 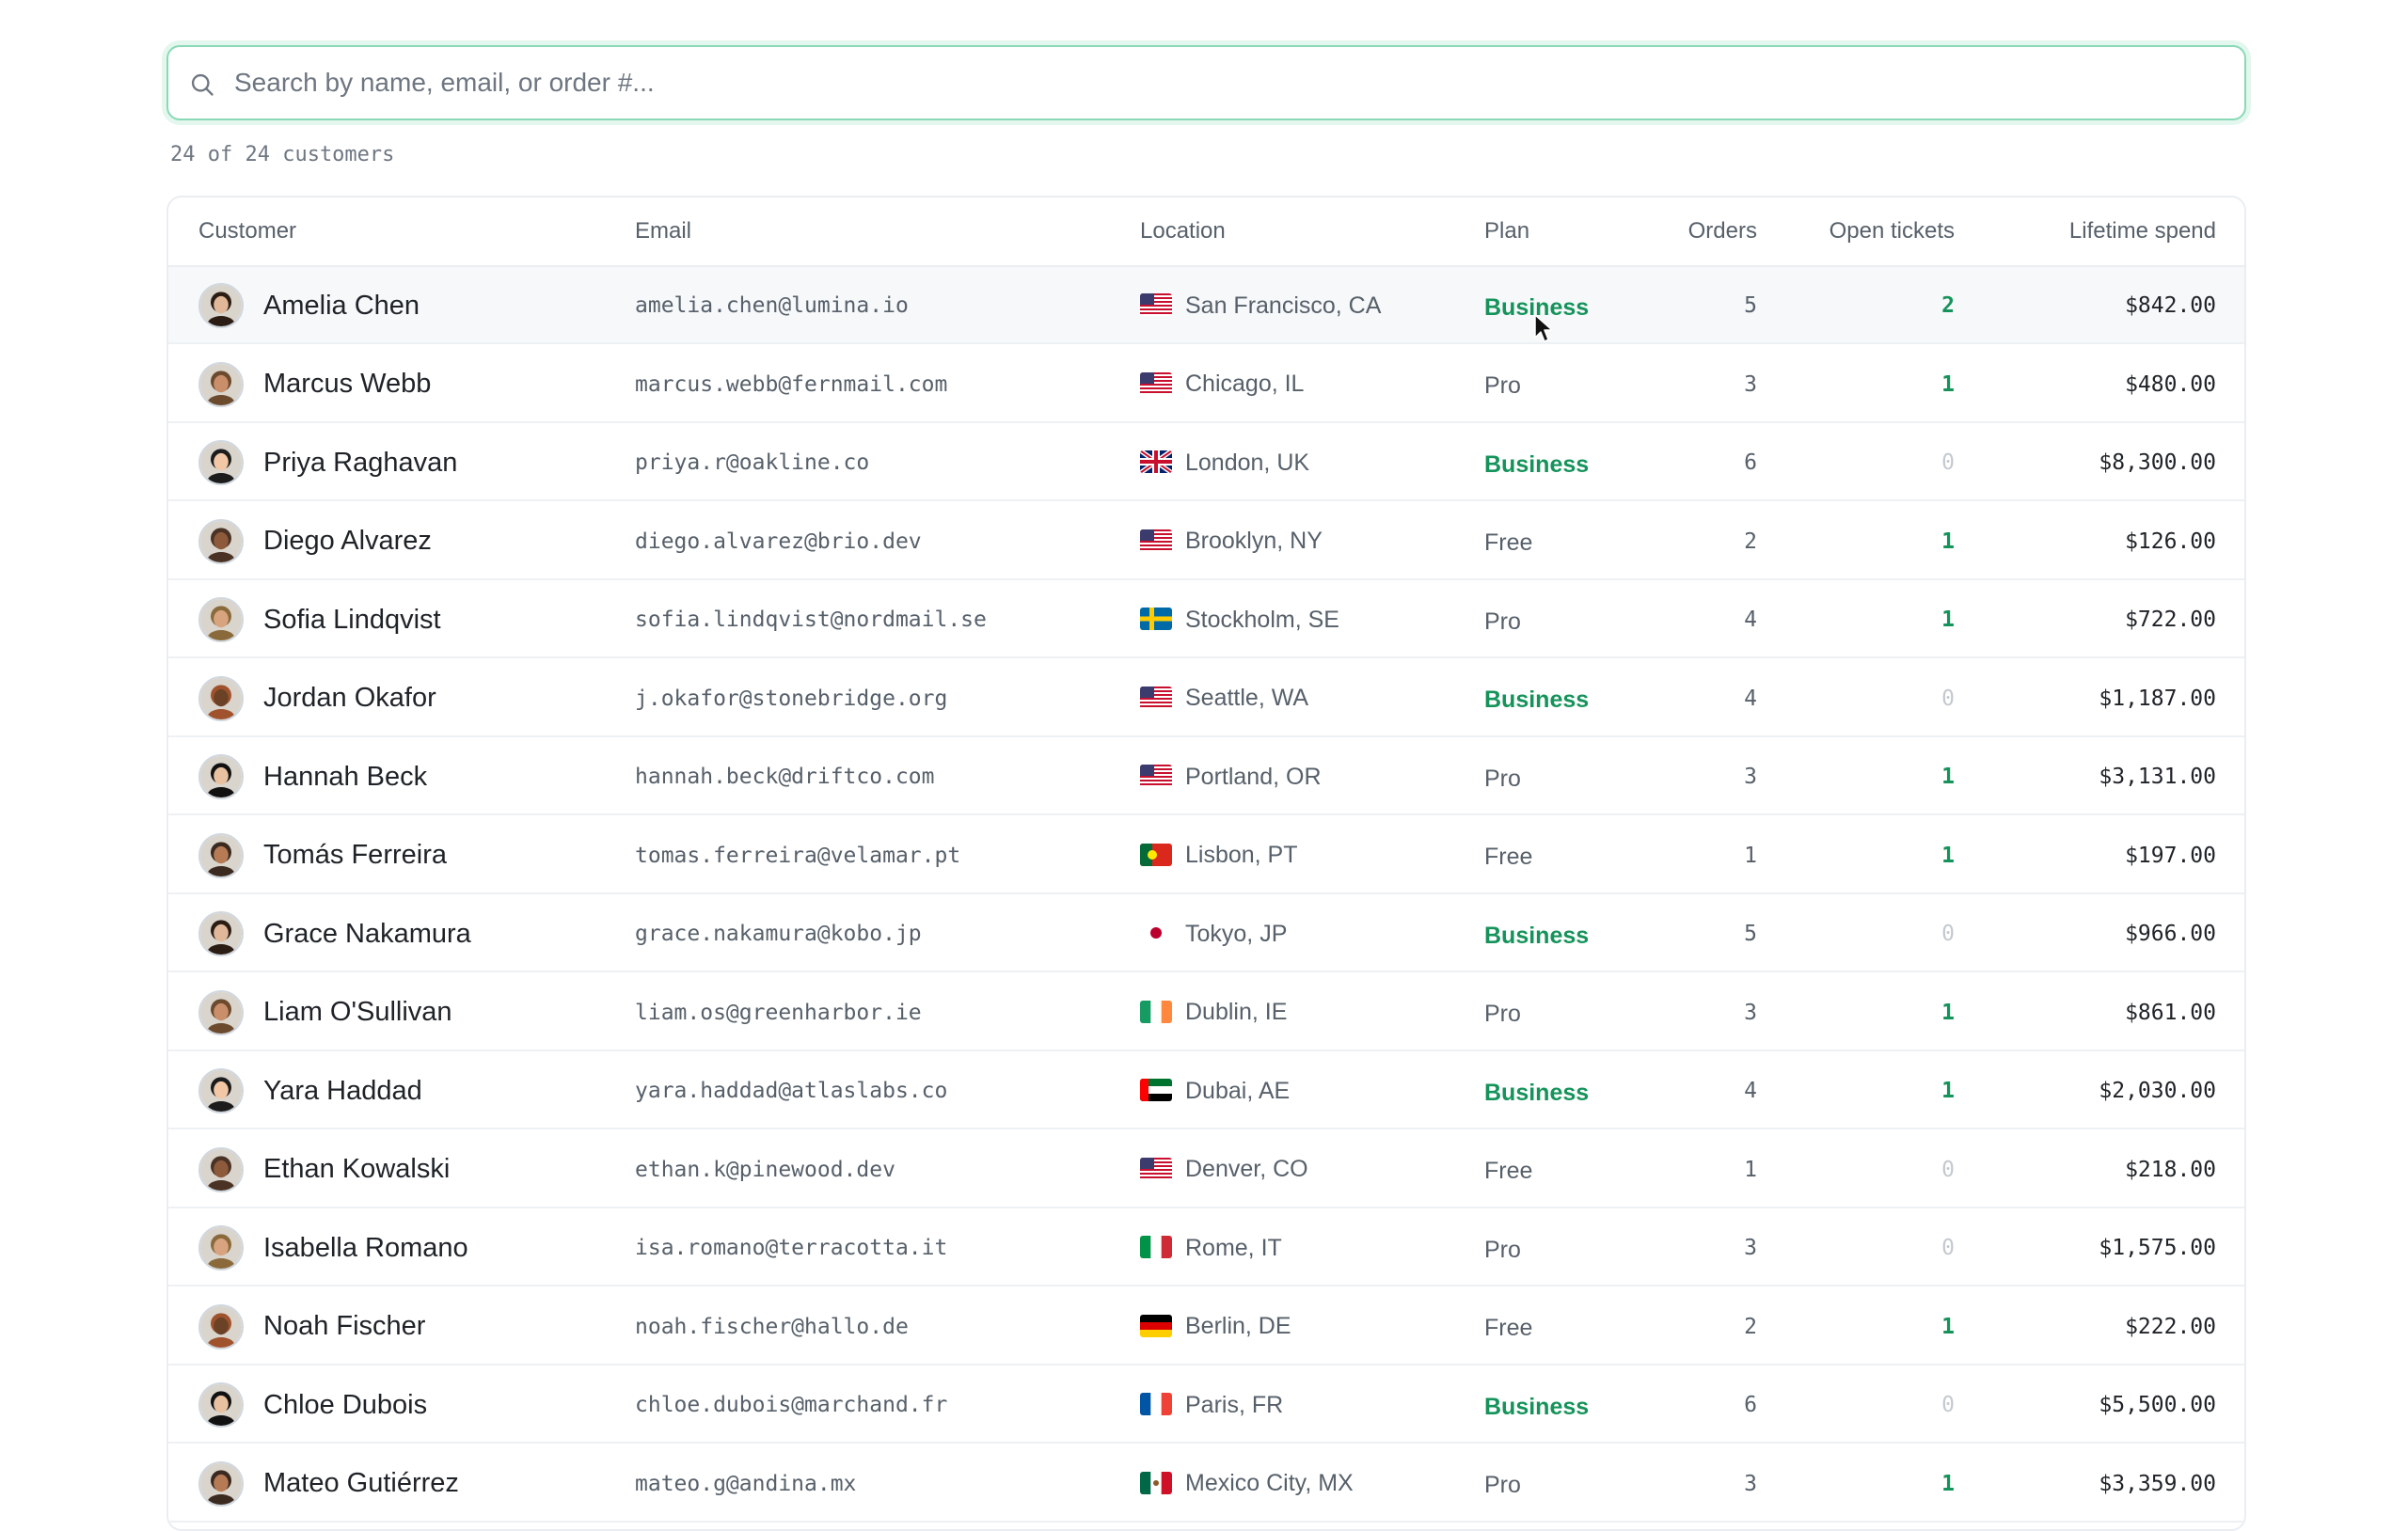 I want to click on customer-location: Mexico City, MX, so click(x=1270, y=1483).